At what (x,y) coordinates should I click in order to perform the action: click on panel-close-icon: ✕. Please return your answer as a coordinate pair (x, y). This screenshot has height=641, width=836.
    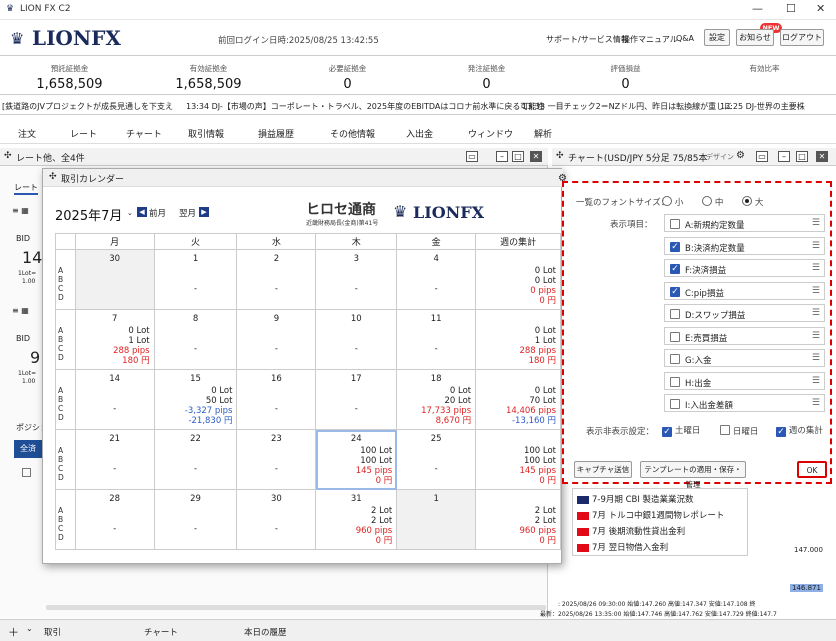
    Looking at the image, I should click on (822, 156).